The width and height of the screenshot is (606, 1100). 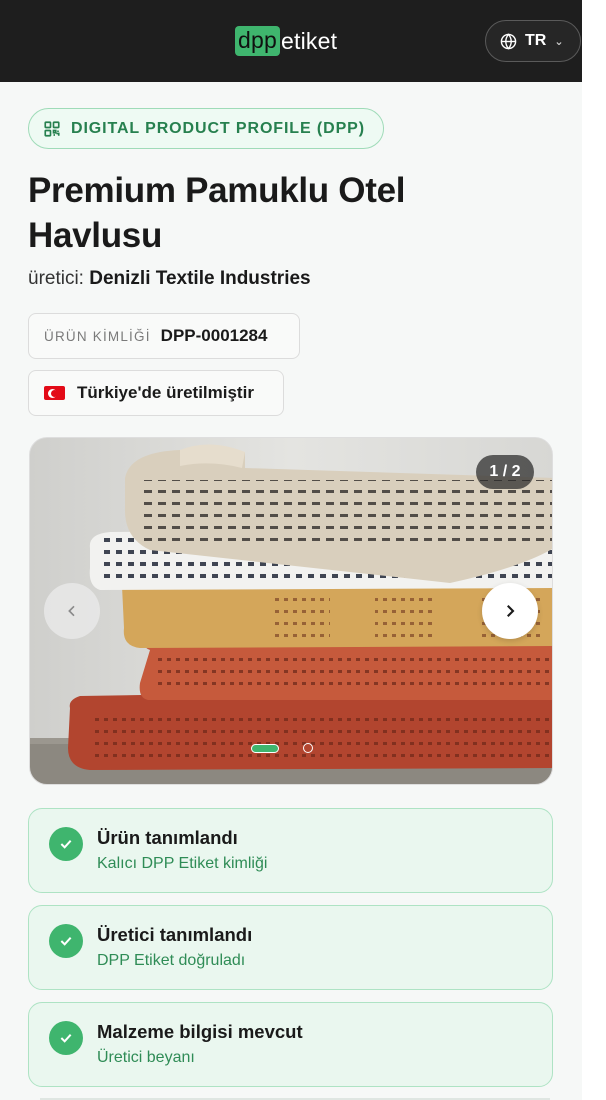 What do you see at coordinates (257, 41) in the screenshot?
I see `logo-dpp: dpp` at bounding box center [257, 41].